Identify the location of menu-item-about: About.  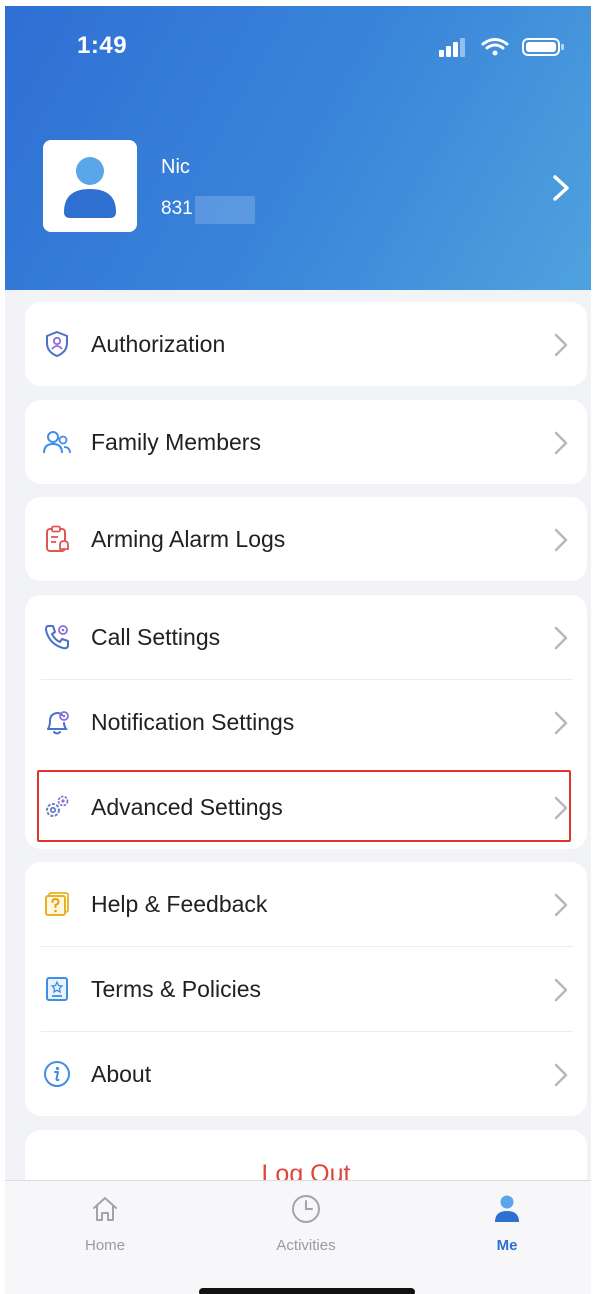
(306, 1074).